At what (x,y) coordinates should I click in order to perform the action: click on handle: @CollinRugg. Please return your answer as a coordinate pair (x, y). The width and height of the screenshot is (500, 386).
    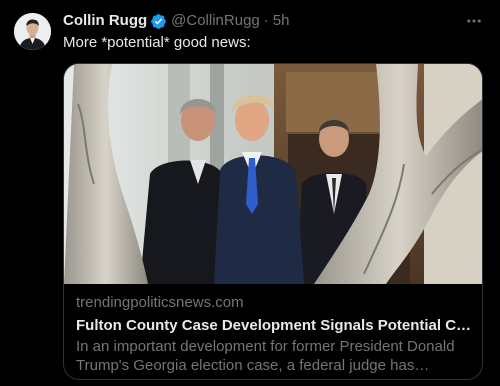
    Looking at the image, I should click on (215, 21).